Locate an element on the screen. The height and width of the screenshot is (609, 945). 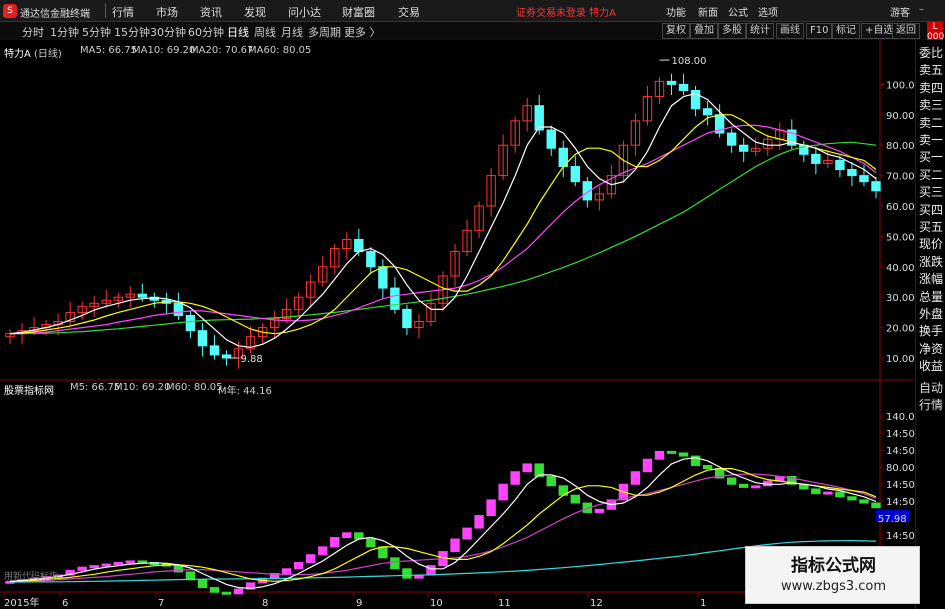
quote-field-10: 买五 is located at coordinates (931, 227).